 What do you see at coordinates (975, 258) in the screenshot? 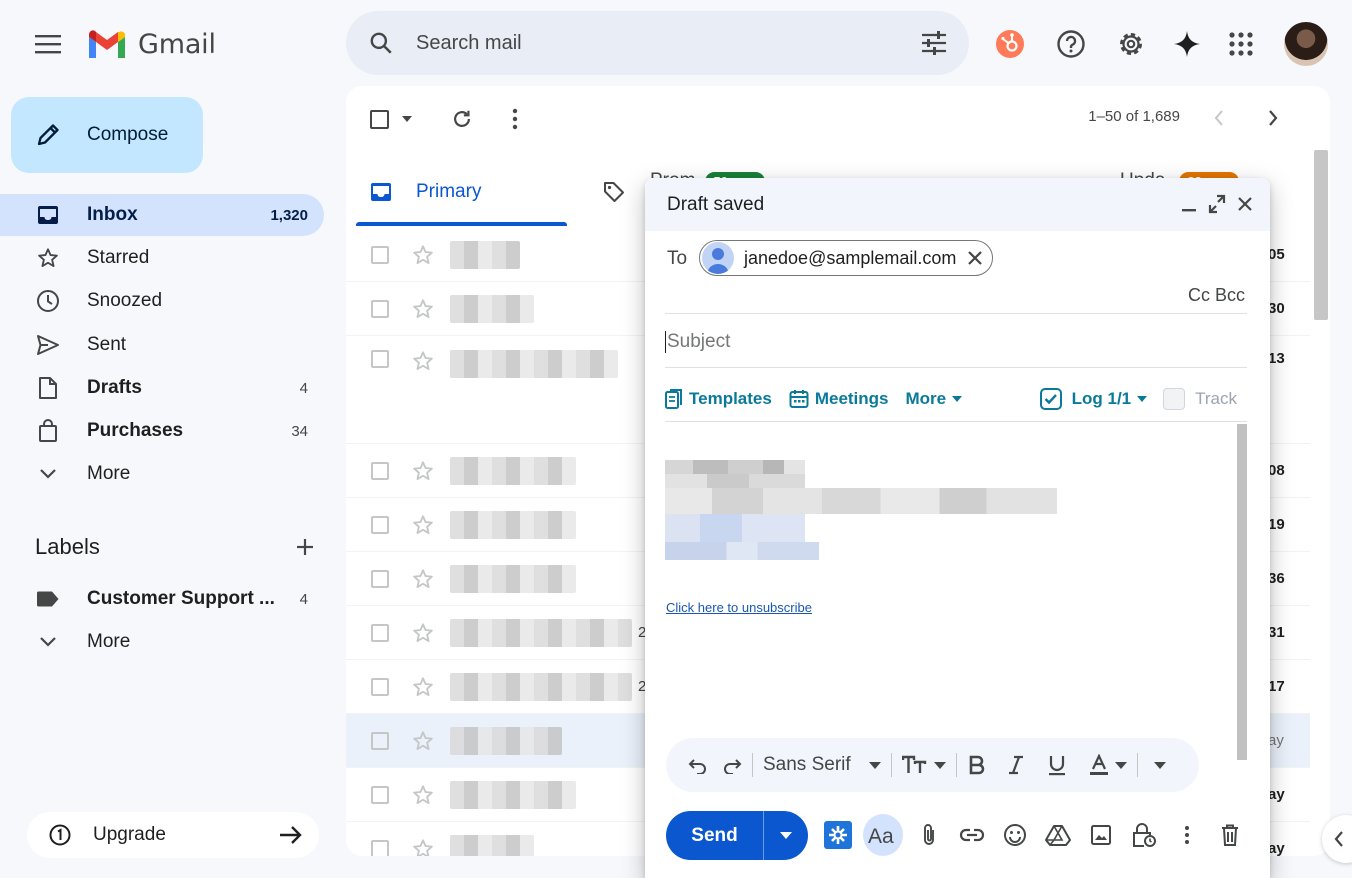
I see `remove-recipient-icon` at bounding box center [975, 258].